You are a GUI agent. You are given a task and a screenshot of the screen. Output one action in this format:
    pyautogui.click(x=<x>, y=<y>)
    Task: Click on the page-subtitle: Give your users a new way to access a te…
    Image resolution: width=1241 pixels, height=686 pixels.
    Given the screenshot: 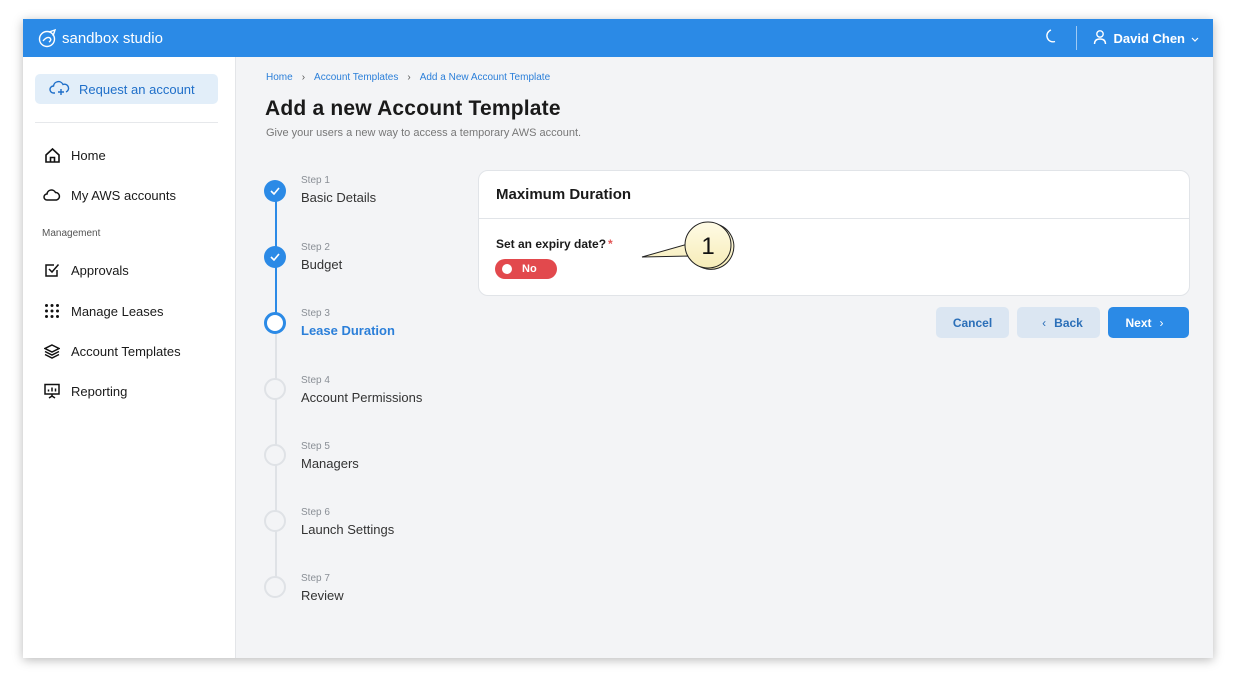 What is the action you would take?
    pyautogui.click(x=424, y=133)
    